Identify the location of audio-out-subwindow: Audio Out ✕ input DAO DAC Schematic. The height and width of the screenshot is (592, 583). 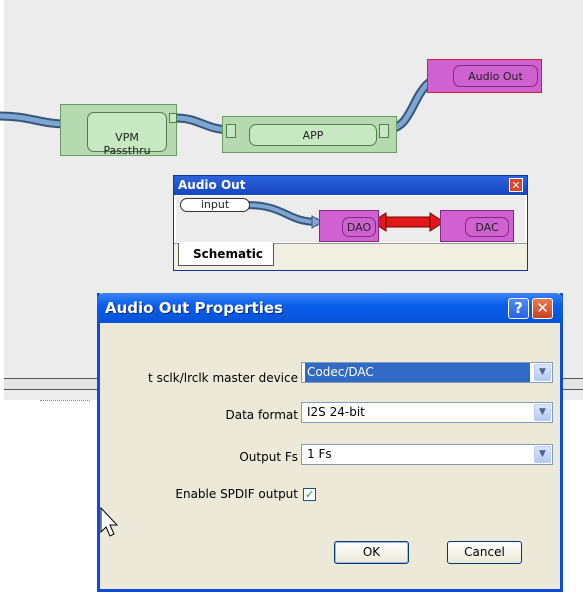
(350, 223).